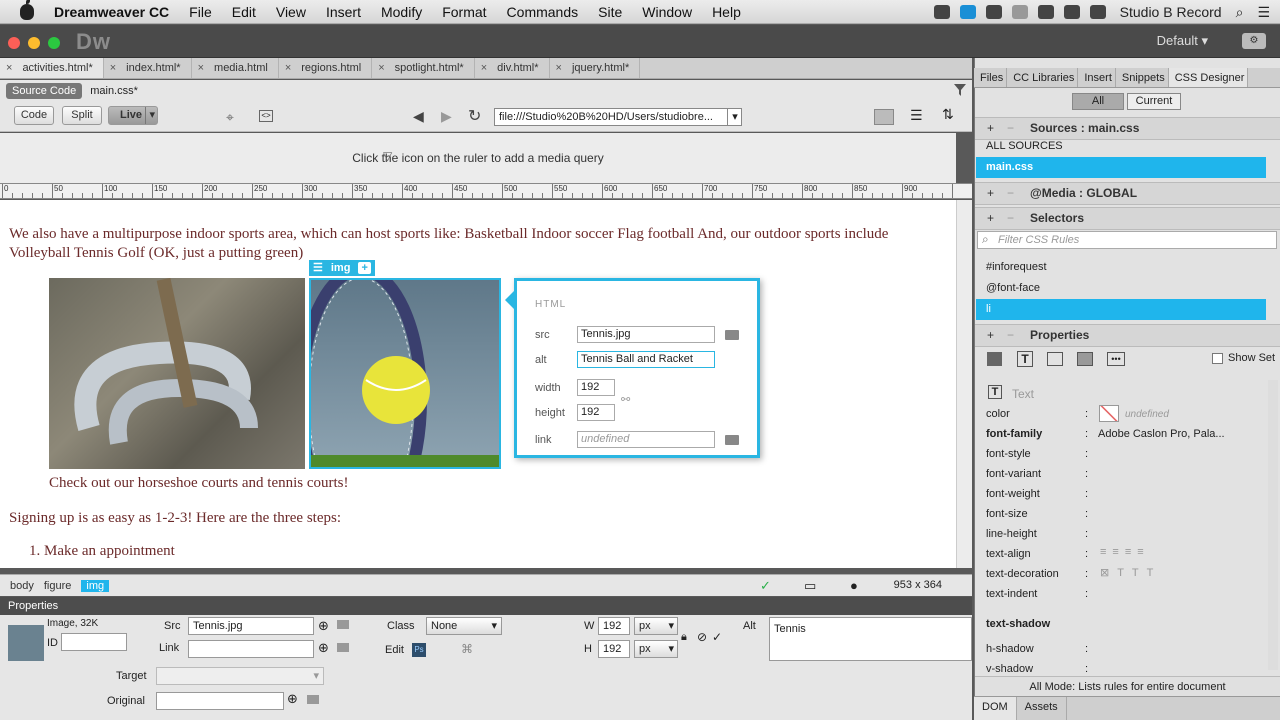  What do you see at coordinates (34, 115) in the screenshot?
I see `code-view-button: Code` at bounding box center [34, 115].